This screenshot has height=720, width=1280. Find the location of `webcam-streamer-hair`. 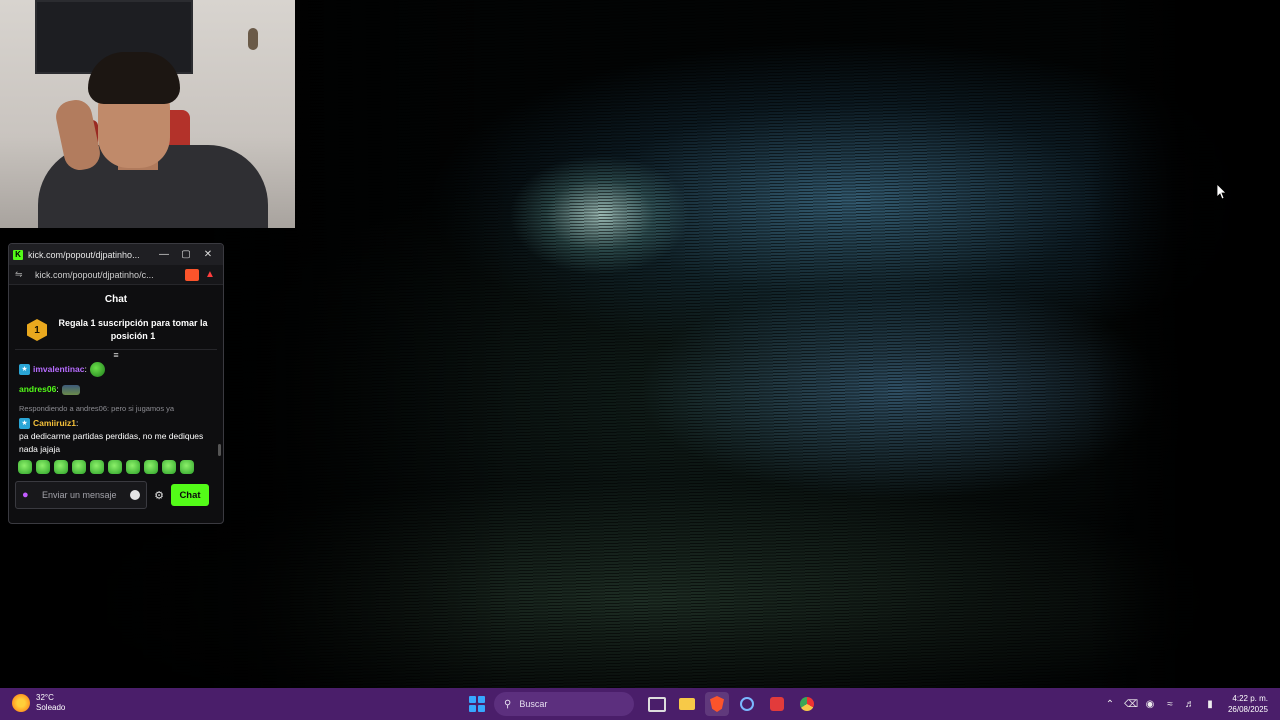

webcam-streamer-hair is located at coordinates (134, 78).